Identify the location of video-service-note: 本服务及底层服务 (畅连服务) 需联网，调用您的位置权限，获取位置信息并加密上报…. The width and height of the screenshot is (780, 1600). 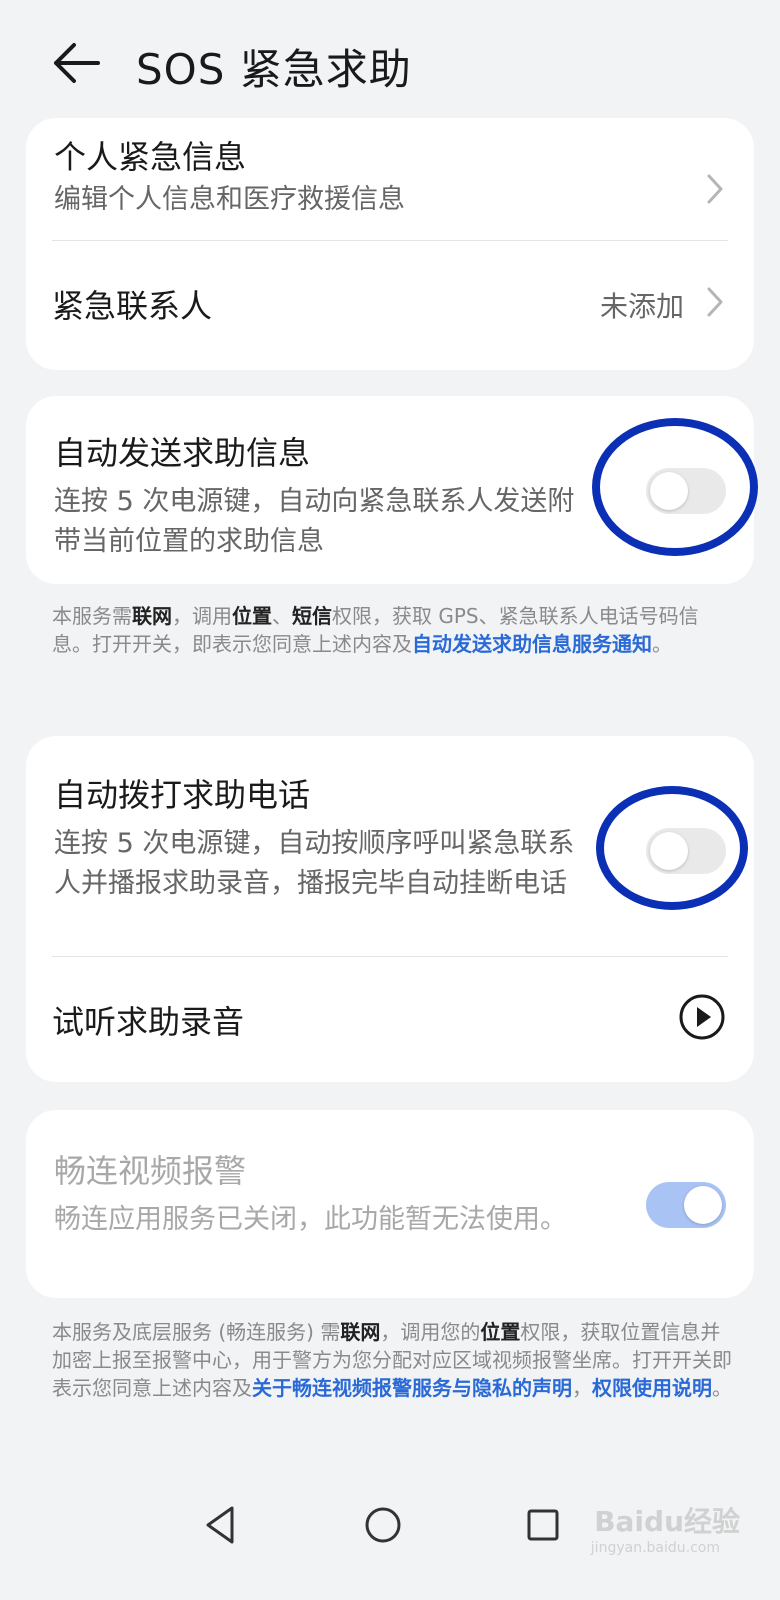
(392, 1360).